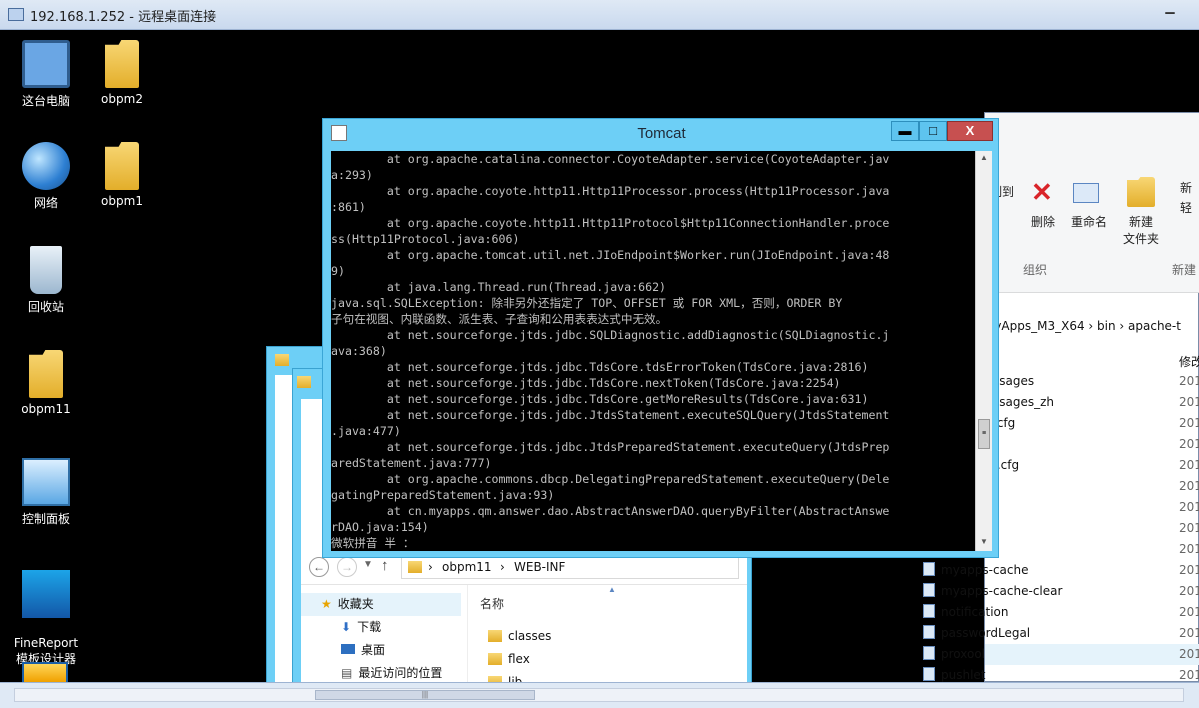  What do you see at coordinates (1092, 423) in the screenshot?
I see `file-row: .cfg2015` at bounding box center [1092, 423].